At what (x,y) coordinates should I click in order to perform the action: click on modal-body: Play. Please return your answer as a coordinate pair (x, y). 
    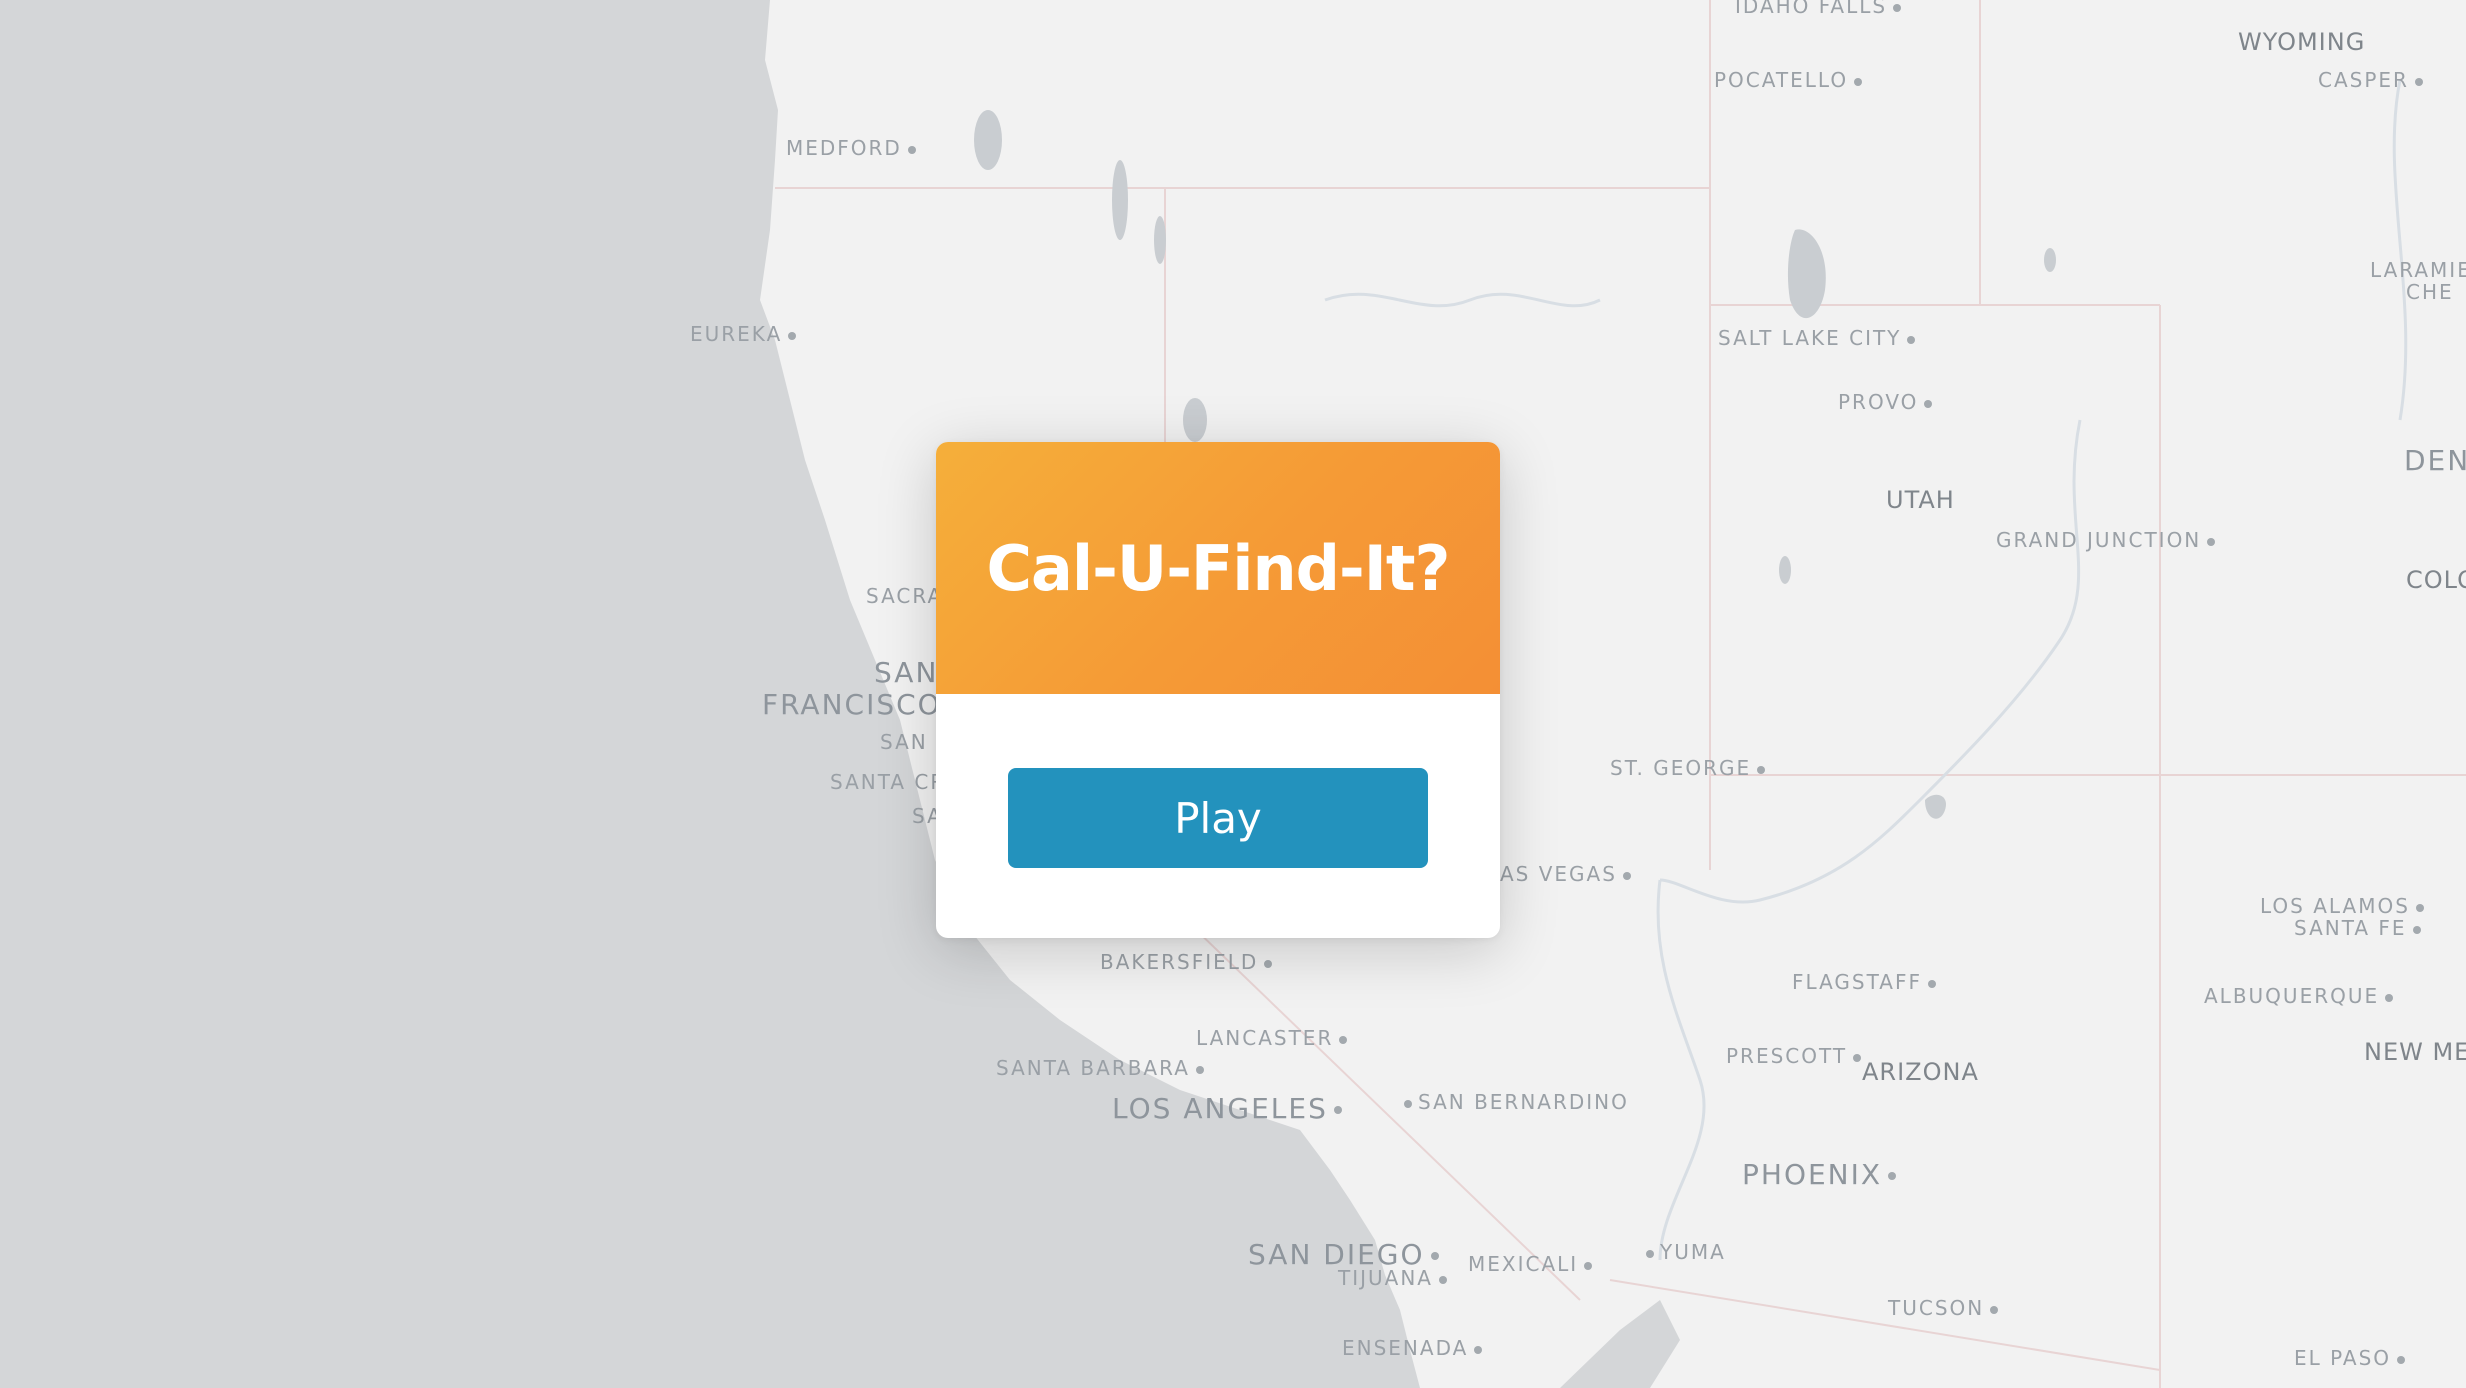
    Looking at the image, I should click on (1218, 816).